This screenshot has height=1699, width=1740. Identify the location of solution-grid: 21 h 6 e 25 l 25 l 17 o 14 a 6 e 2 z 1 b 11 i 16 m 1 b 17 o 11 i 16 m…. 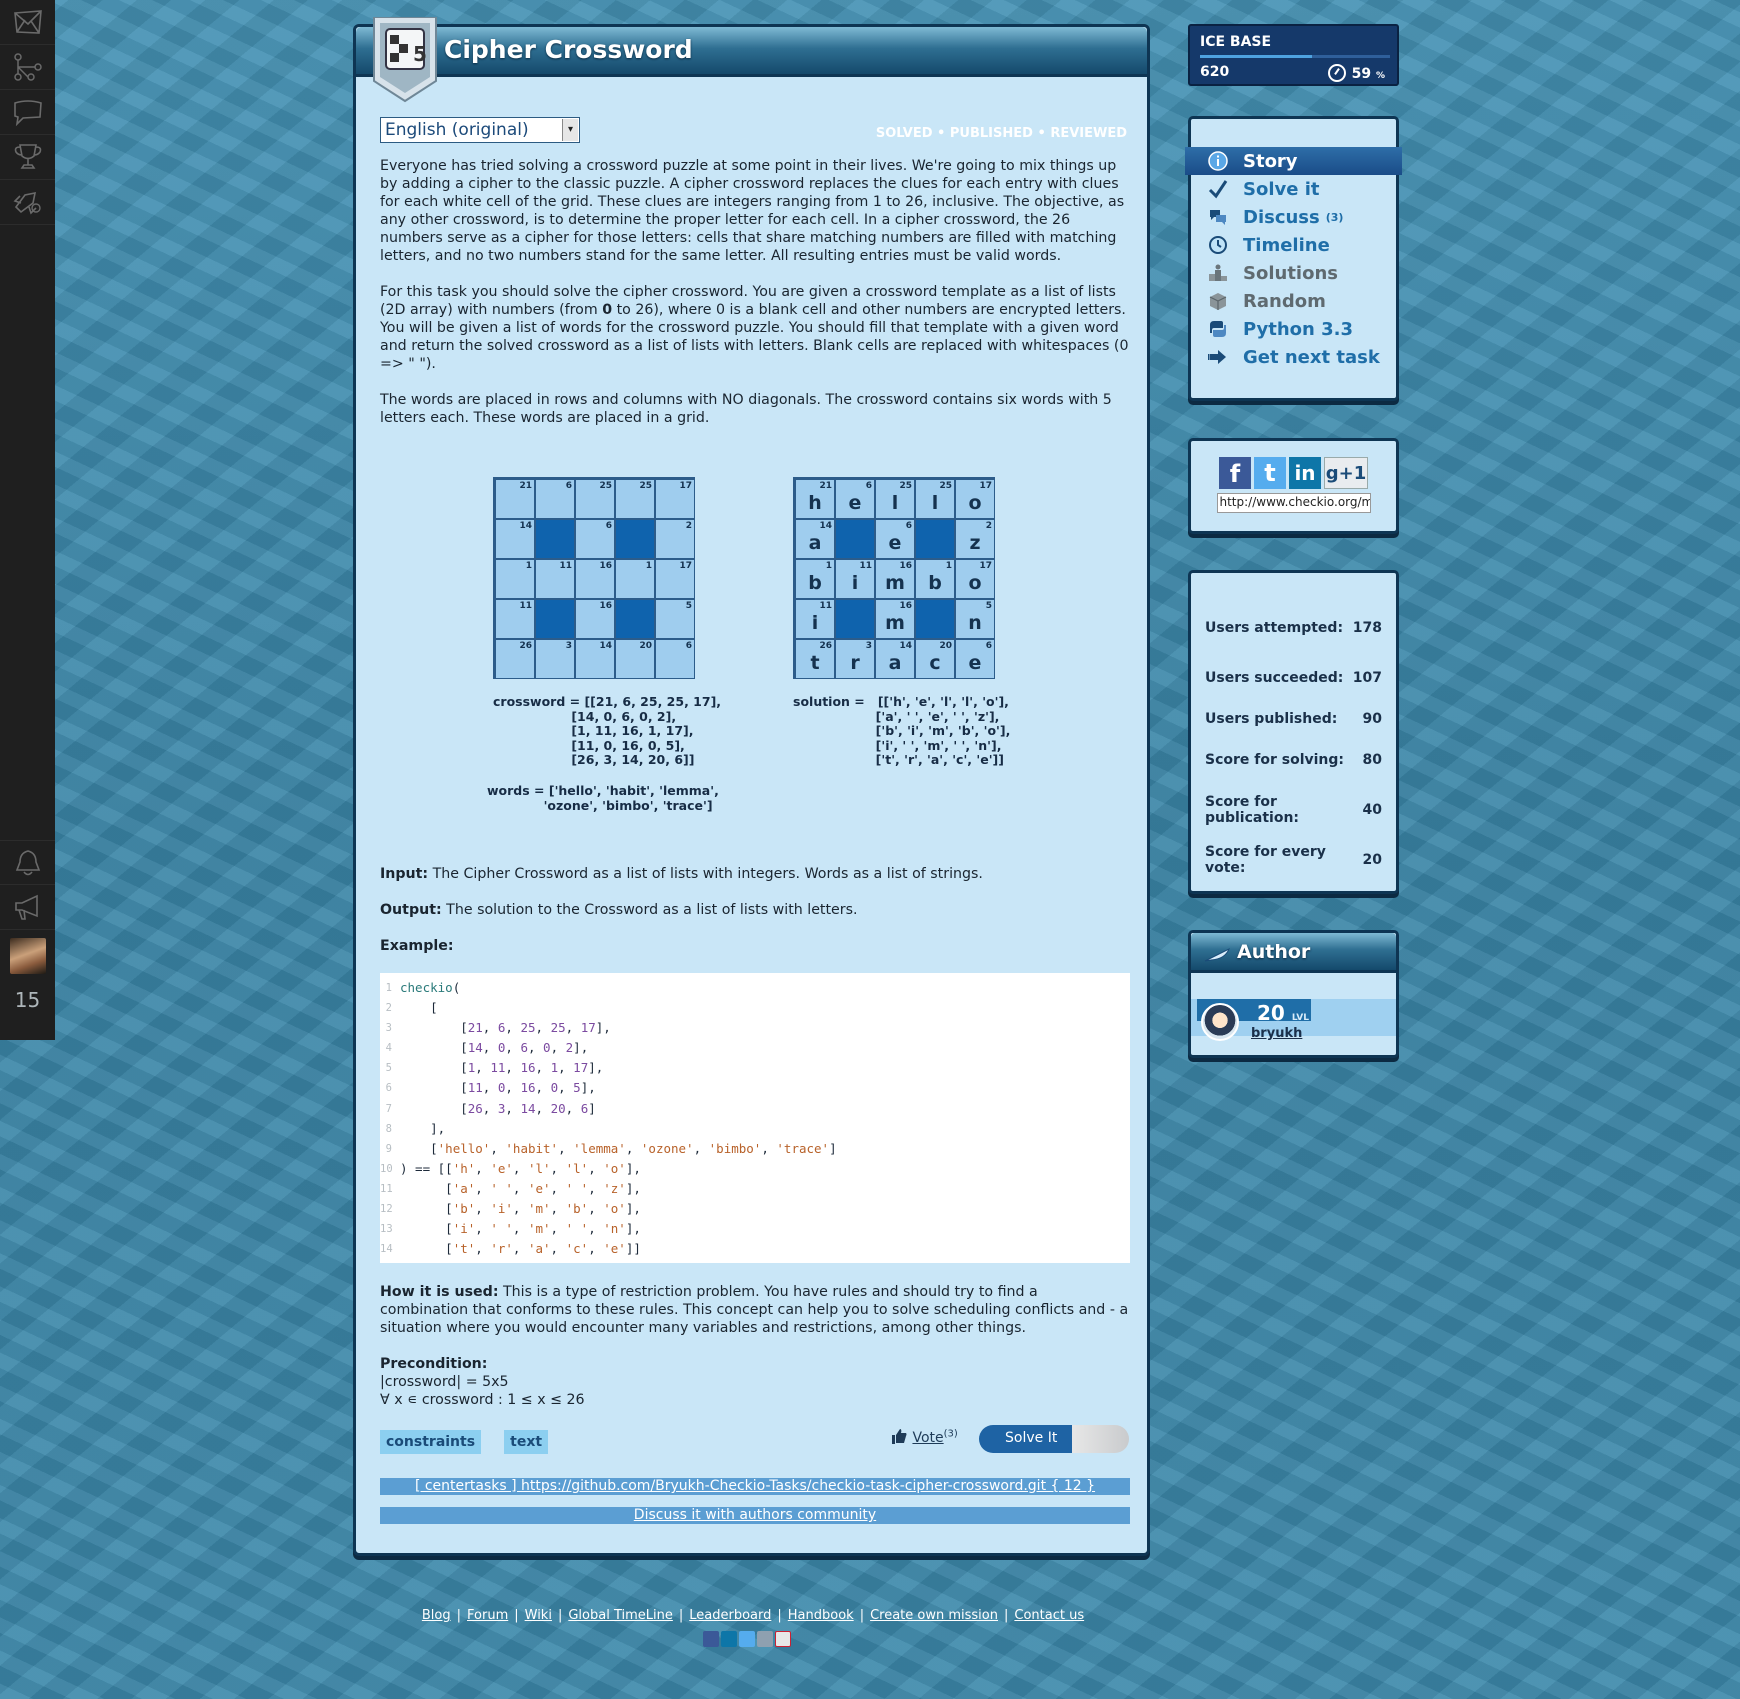
(894, 578).